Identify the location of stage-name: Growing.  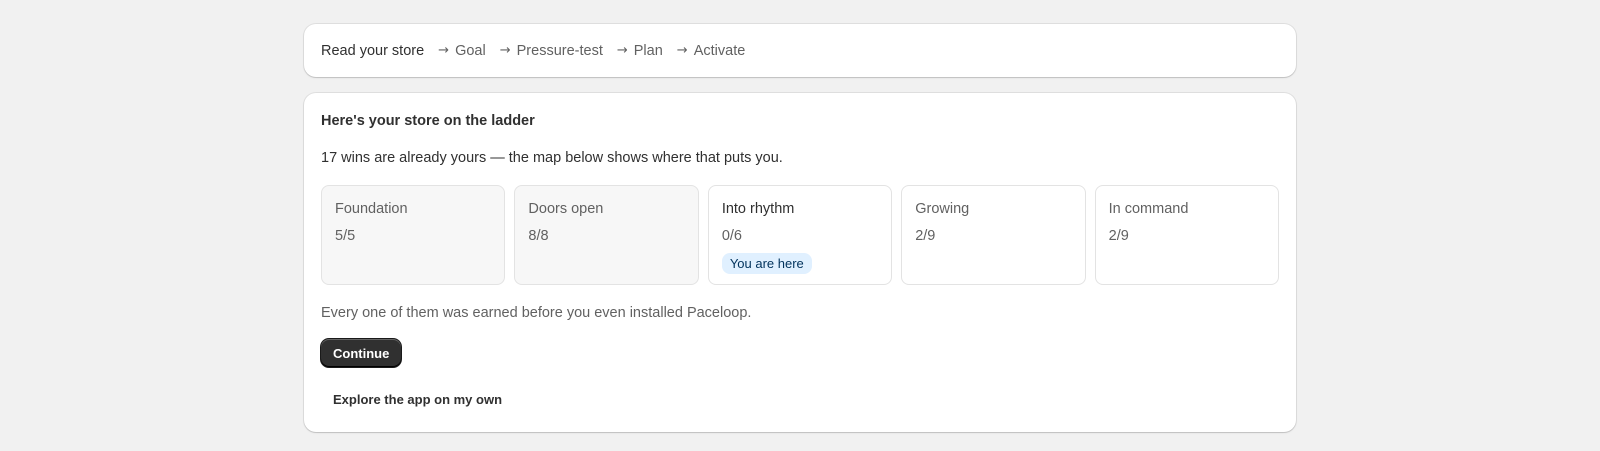
(942, 209).